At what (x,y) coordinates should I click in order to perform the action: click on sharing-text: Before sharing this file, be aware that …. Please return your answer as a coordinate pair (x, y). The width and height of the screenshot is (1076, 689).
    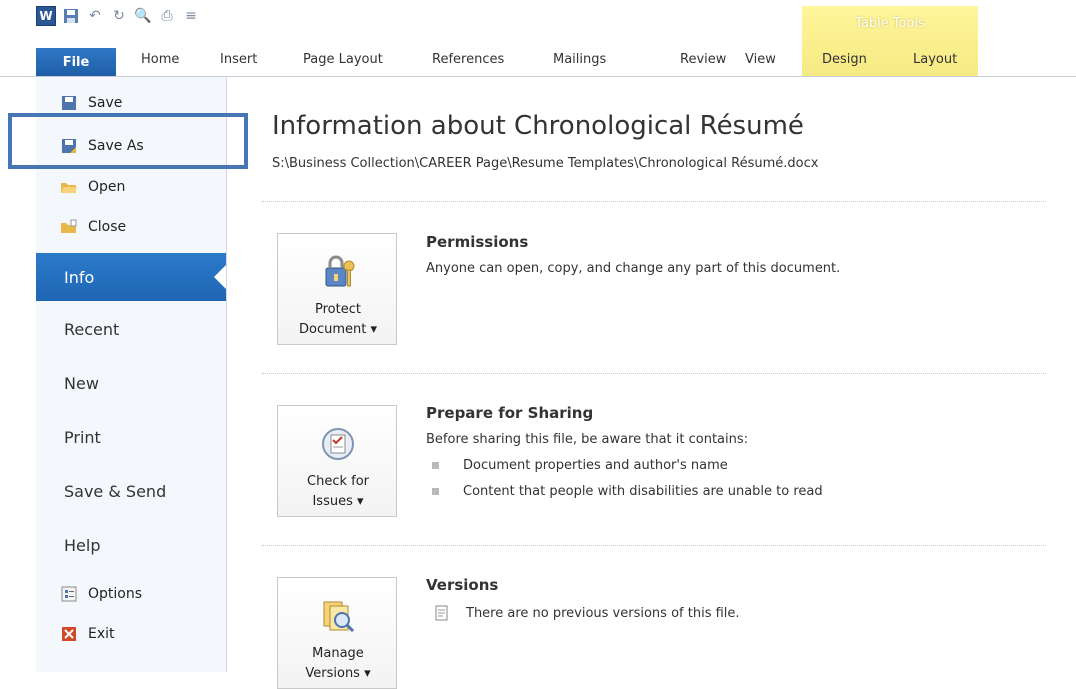
    Looking at the image, I should click on (587, 439).